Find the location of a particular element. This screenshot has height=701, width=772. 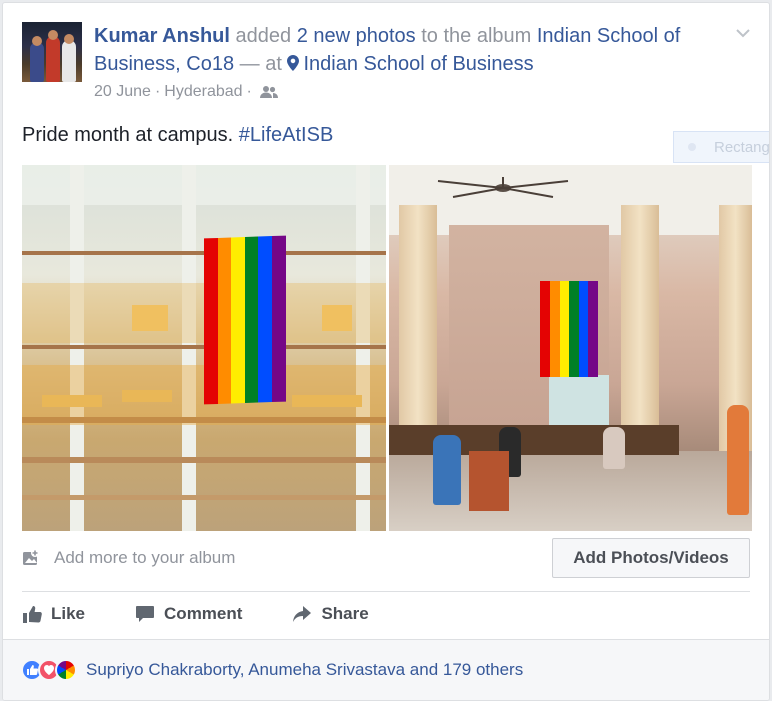

pride-icon is located at coordinates (66, 670).